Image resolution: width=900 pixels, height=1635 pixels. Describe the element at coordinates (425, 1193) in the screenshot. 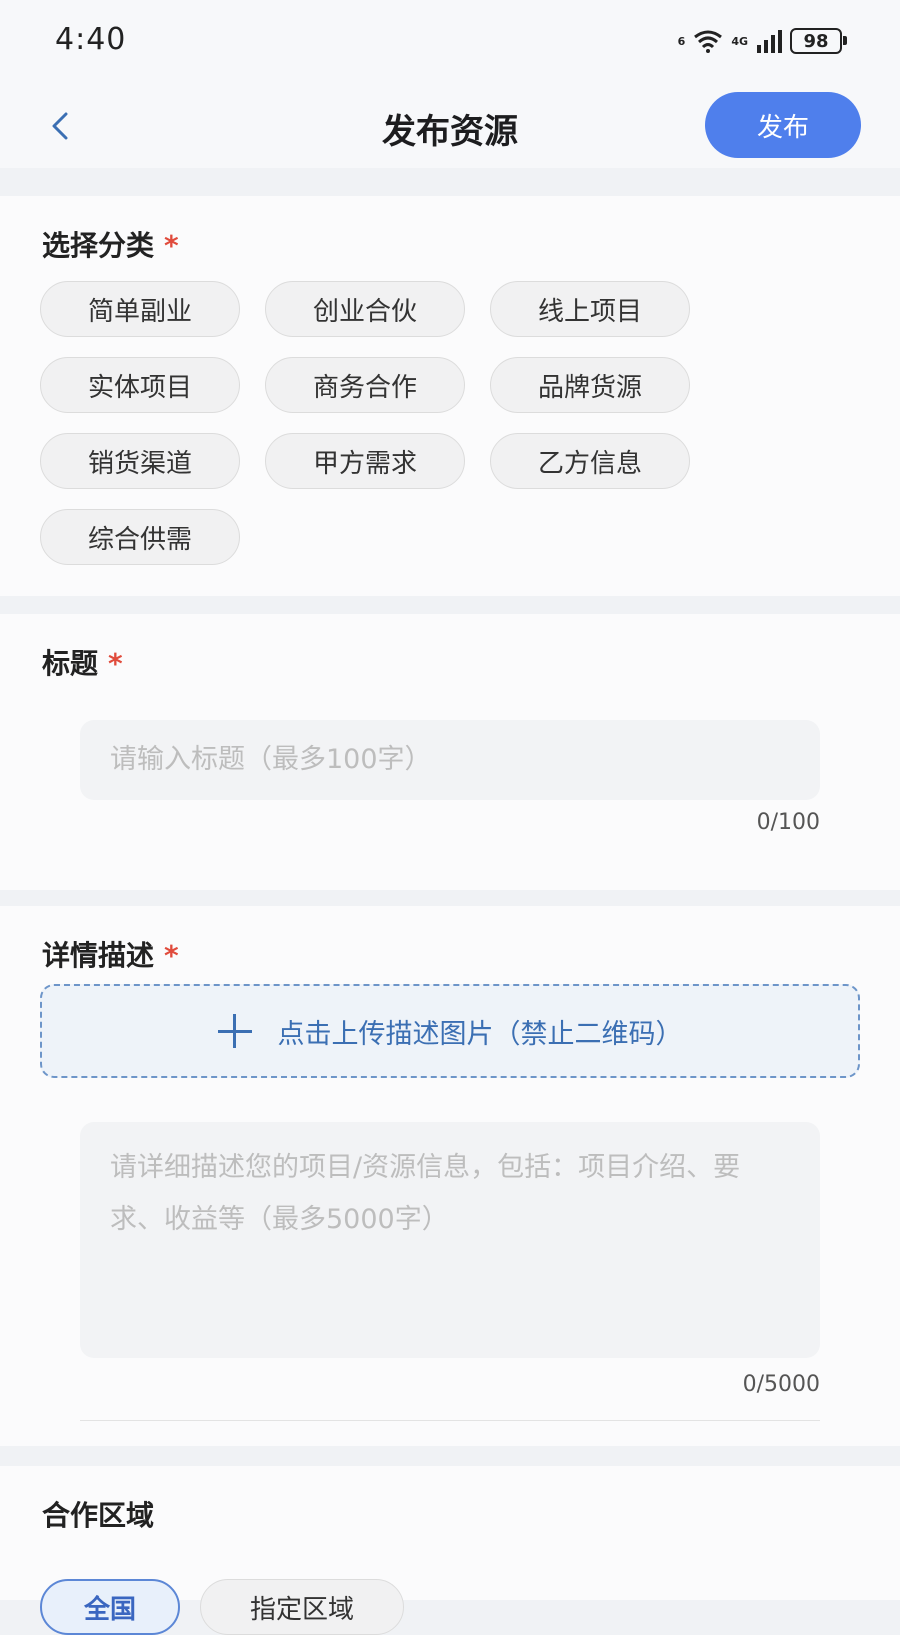

I see `description-placeholder: 请详细描述您的项目/资源信息，包括：项目介绍、要求、收益等（最多5000字）` at that location.